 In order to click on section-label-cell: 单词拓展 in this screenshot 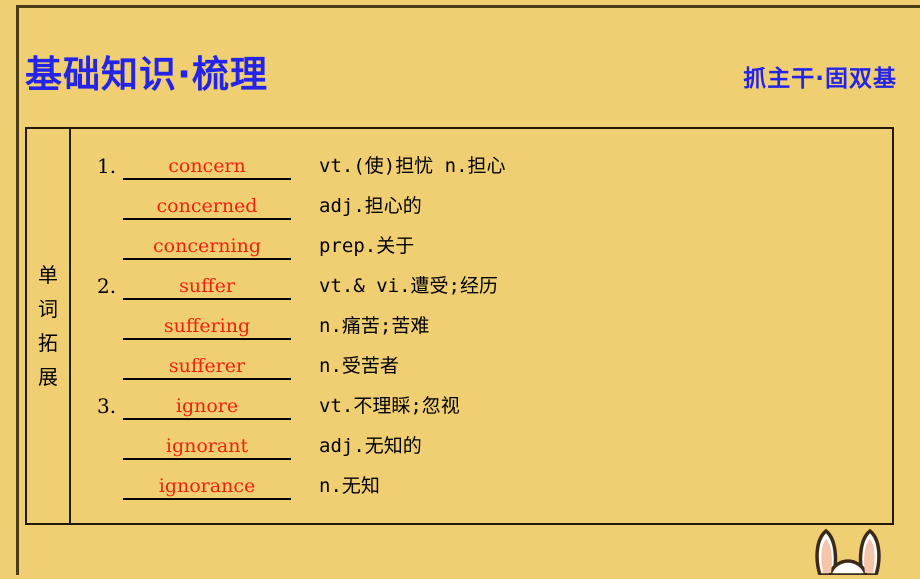, I will do `click(49, 326)`.